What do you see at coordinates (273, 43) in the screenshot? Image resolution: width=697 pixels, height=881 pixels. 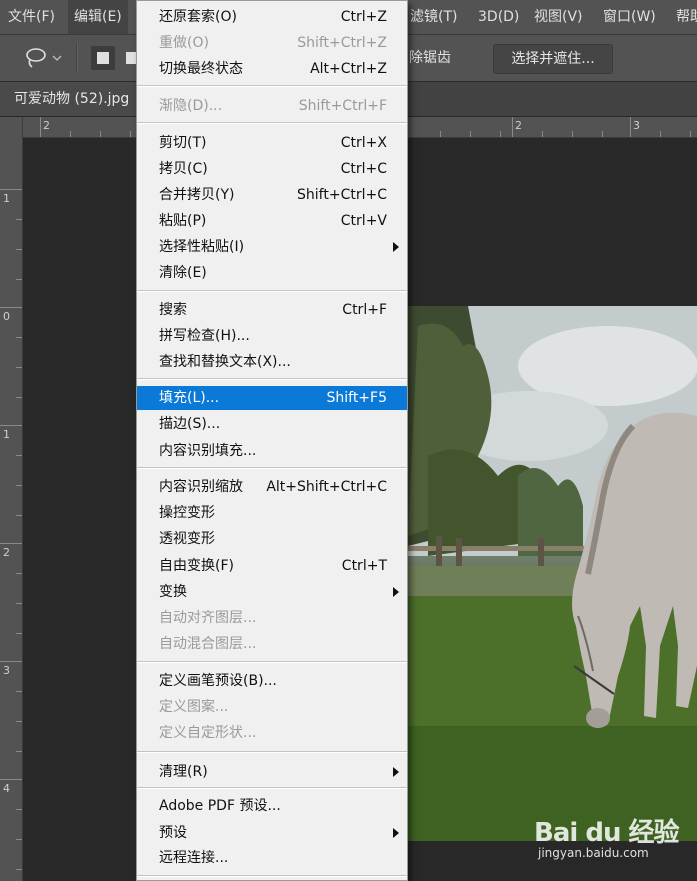 I see `menu-item-redo: 重做(O) Shift+Ctrl+Z` at bounding box center [273, 43].